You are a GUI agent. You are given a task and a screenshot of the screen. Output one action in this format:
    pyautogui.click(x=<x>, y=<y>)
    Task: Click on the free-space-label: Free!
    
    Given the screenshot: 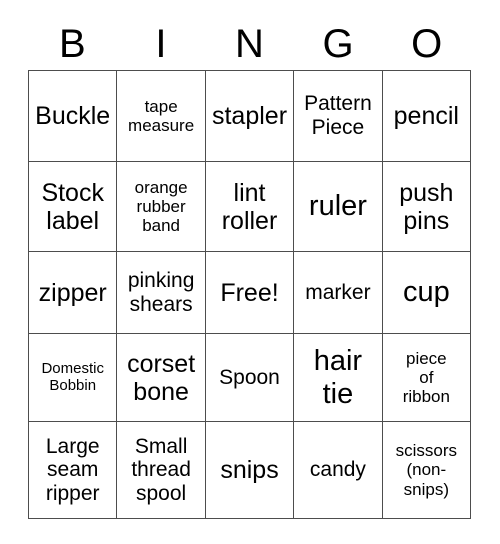 What is the action you would take?
    pyautogui.click(x=249, y=292)
    